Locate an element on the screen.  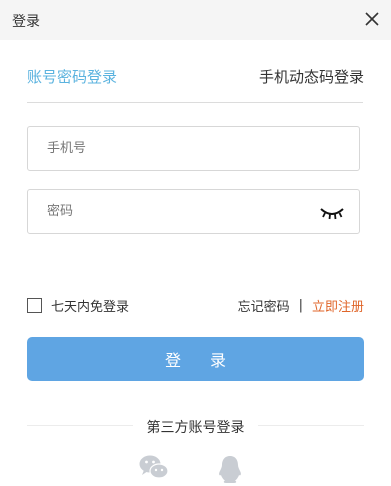
tab-phone-code-login: 手机动态码登录 is located at coordinates (311, 76).